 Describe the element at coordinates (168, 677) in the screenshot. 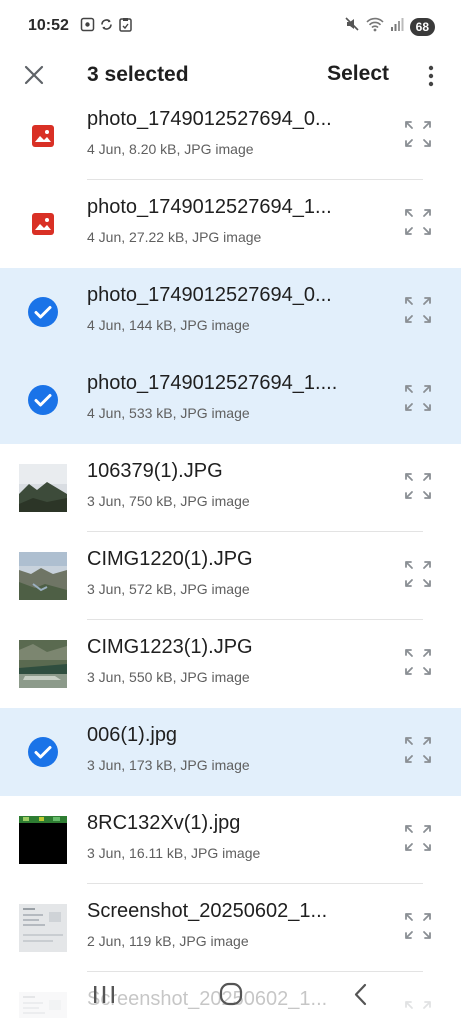

I see `file-meta: 3 Jun, 550 kB, JPG image` at that location.